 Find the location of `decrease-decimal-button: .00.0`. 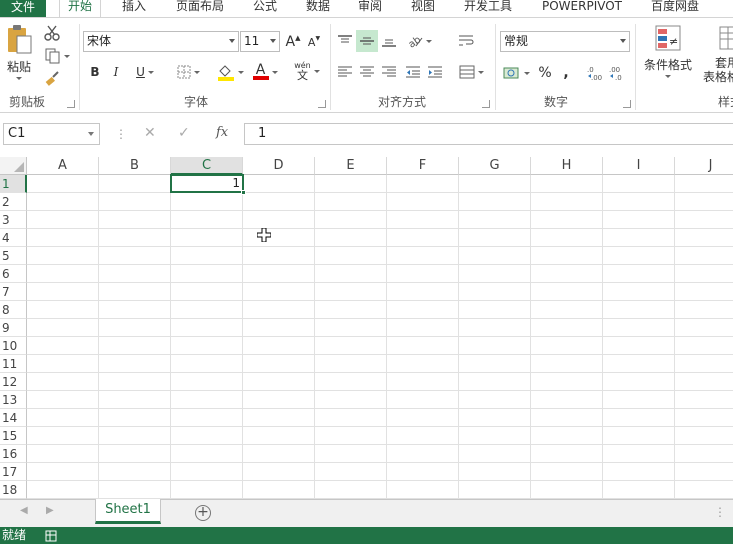

decrease-decimal-button: .00.0 is located at coordinates (618, 73).